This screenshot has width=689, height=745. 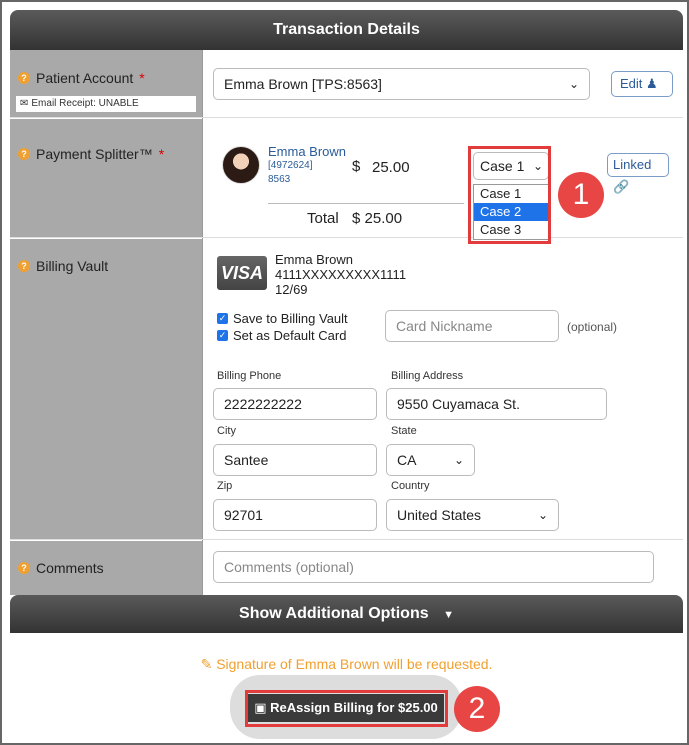 I want to click on set-default-checkbox: ✓, so click(x=222, y=335).